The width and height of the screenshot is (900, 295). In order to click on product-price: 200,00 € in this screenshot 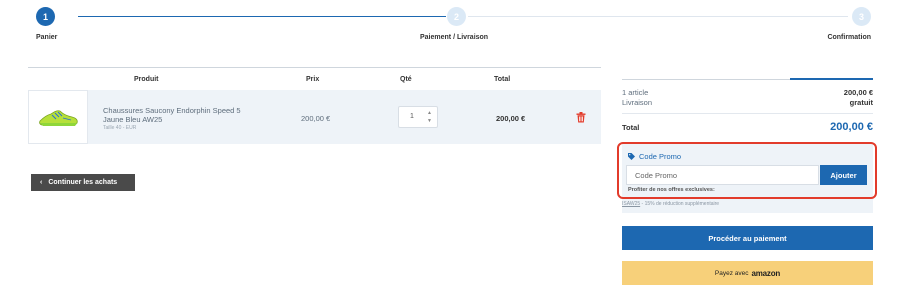, I will do `click(316, 118)`.